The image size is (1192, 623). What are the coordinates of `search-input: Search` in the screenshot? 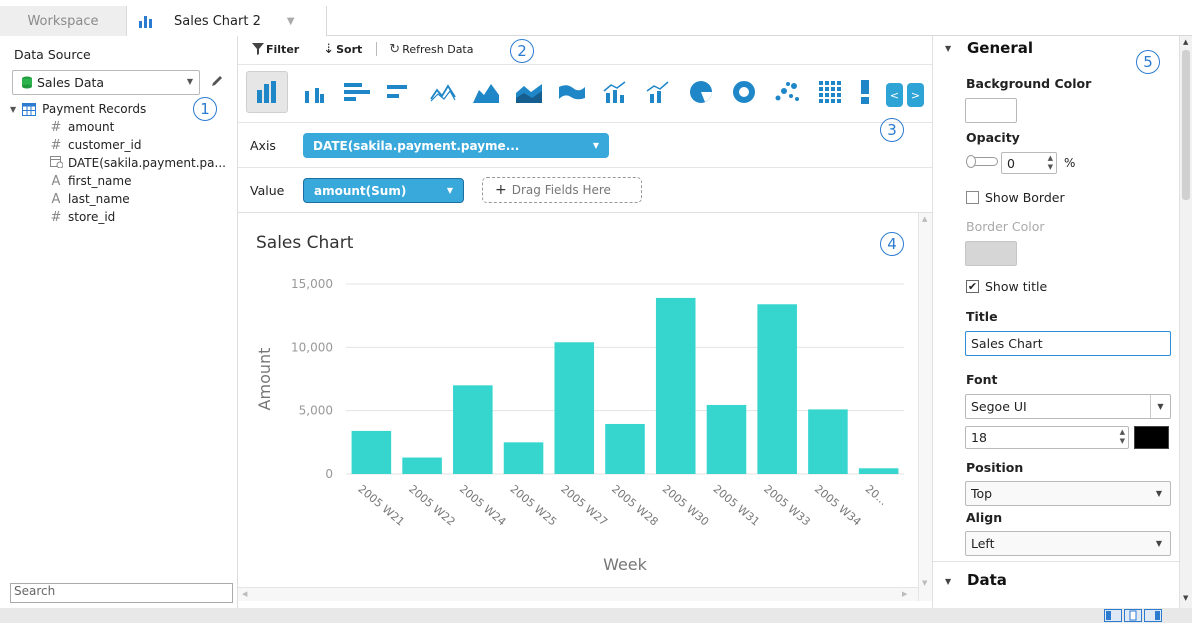 It's located at (121, 593).